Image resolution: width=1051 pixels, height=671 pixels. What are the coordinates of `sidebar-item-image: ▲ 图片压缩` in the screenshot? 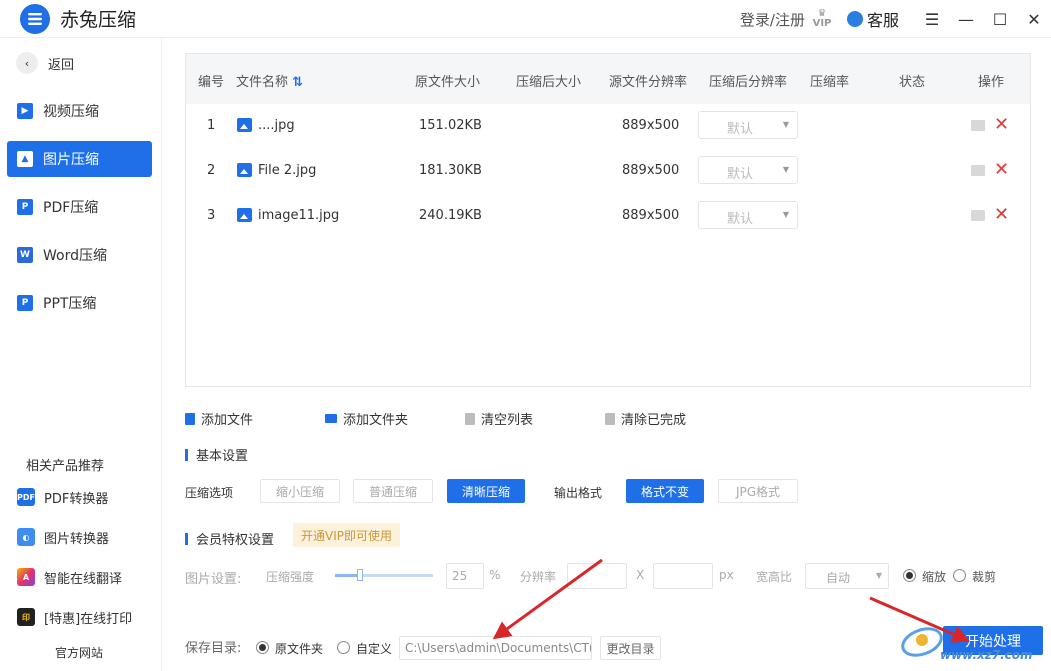 It's located at (79, 159).